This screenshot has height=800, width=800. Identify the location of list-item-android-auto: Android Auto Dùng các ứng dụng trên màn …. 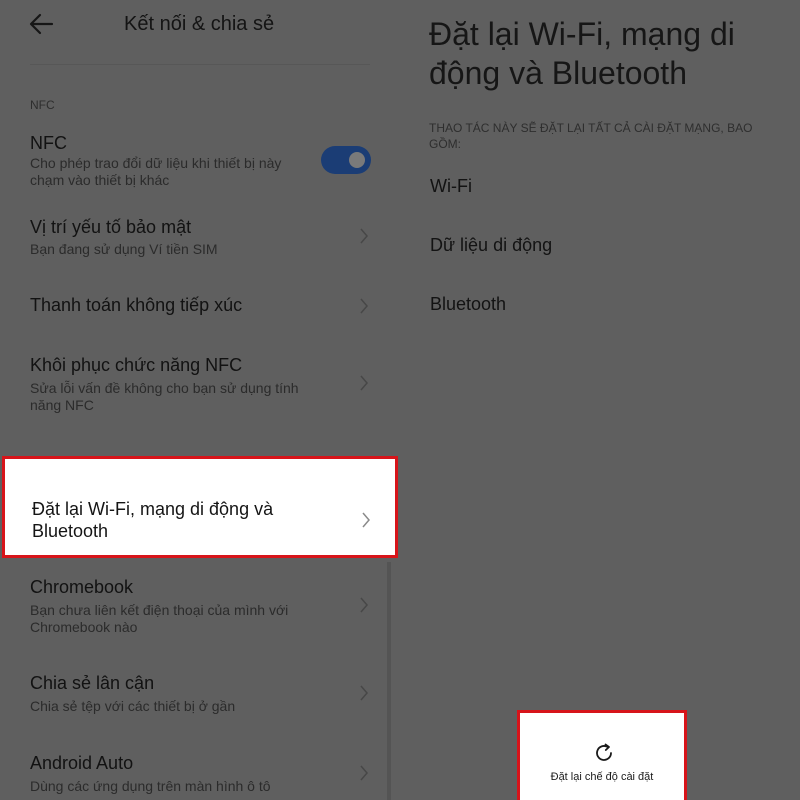
(200, 773).